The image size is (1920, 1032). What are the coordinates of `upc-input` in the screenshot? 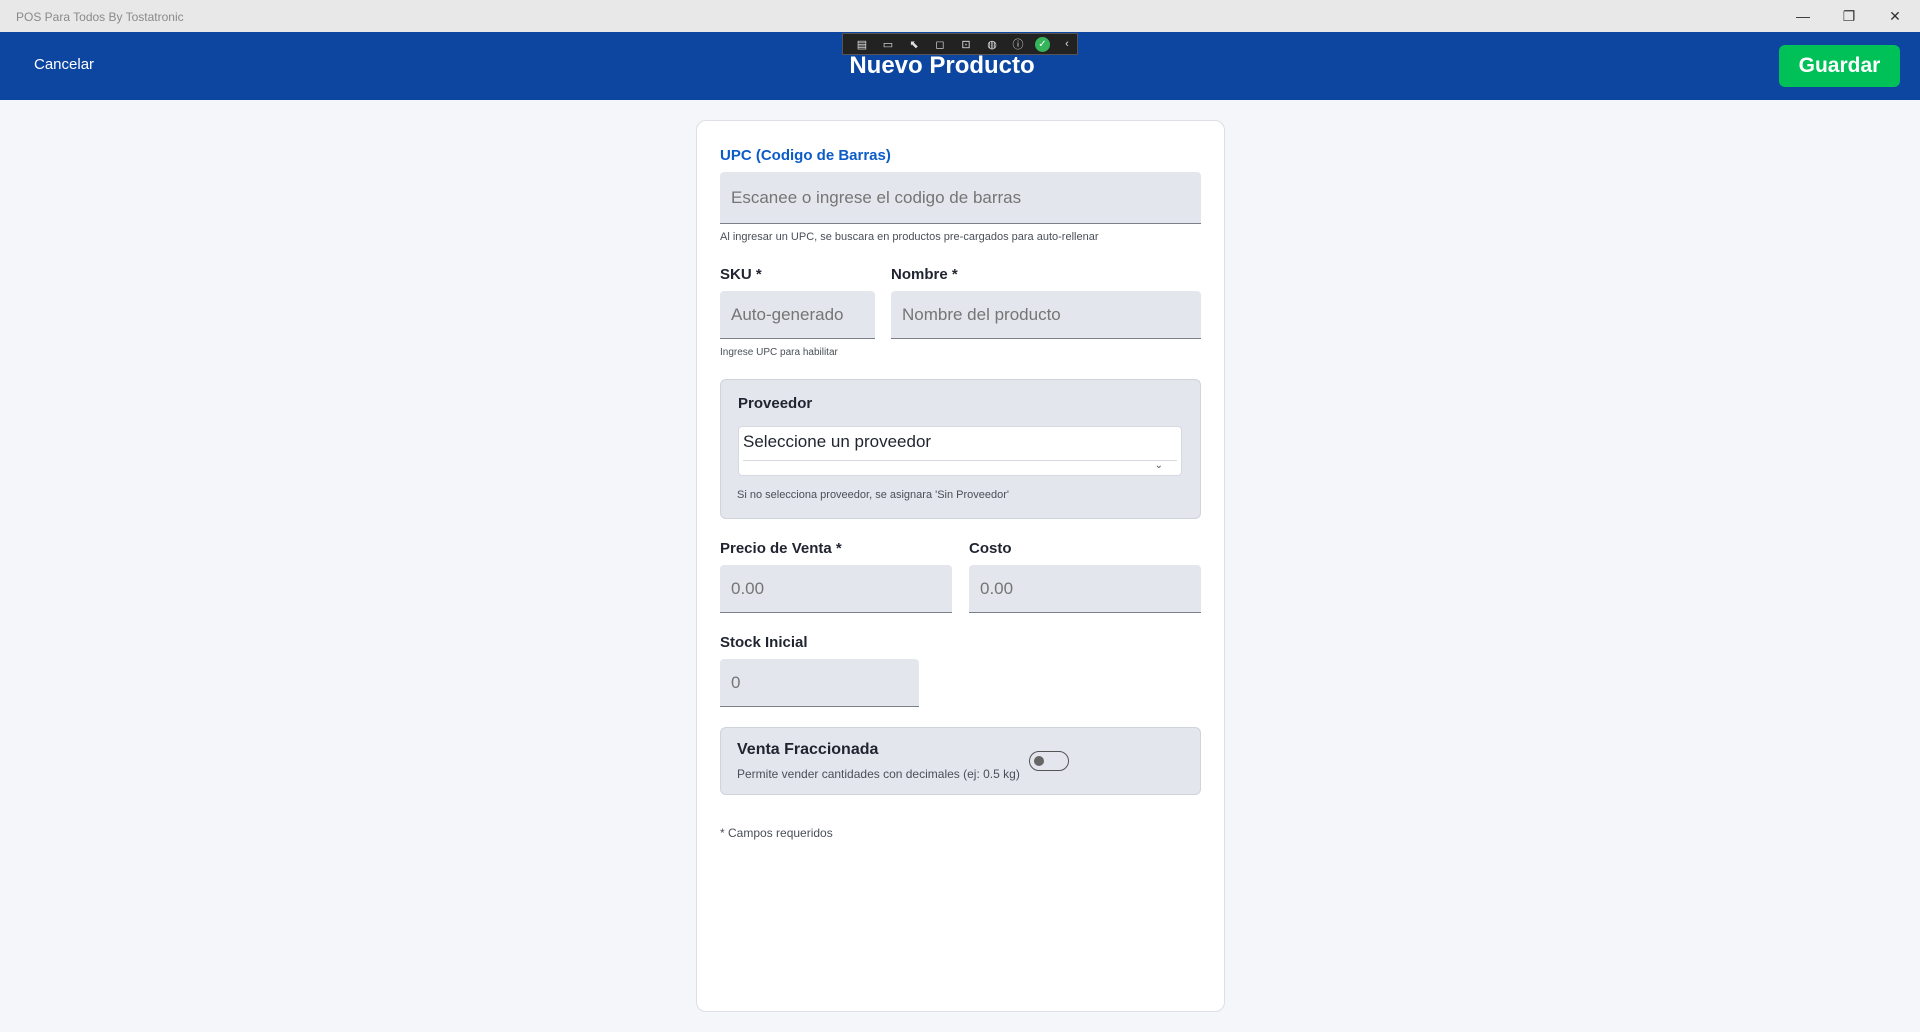 It's located at (960, 198).